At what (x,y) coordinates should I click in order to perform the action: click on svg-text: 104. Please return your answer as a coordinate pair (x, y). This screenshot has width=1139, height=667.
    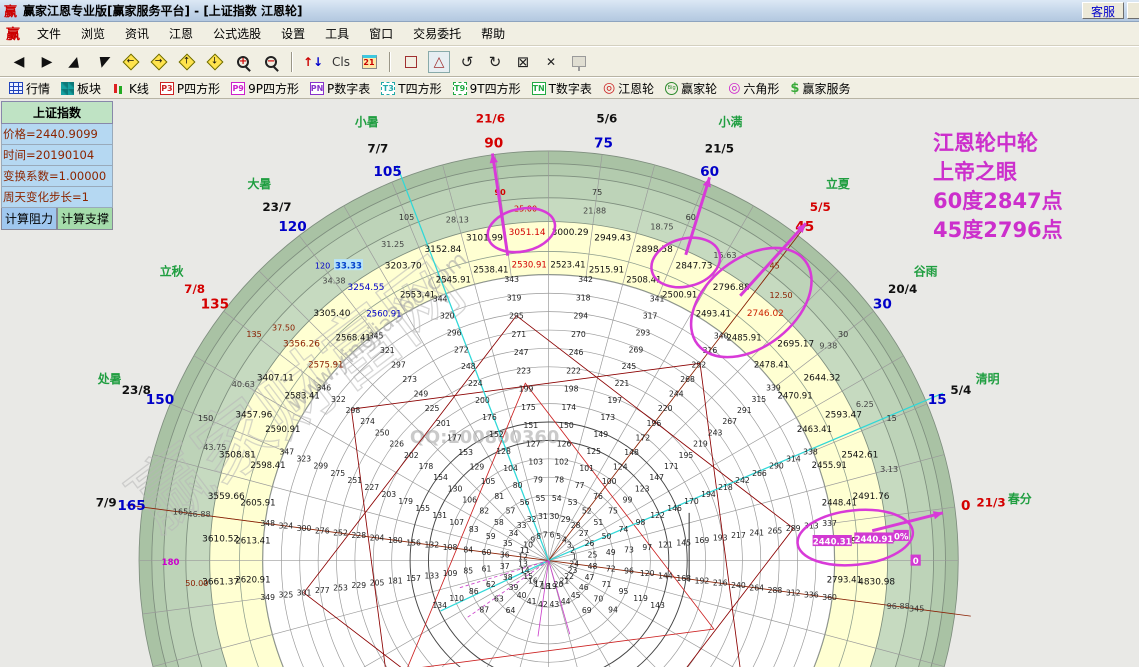
    Looking at the image, I should click on (510, 468).